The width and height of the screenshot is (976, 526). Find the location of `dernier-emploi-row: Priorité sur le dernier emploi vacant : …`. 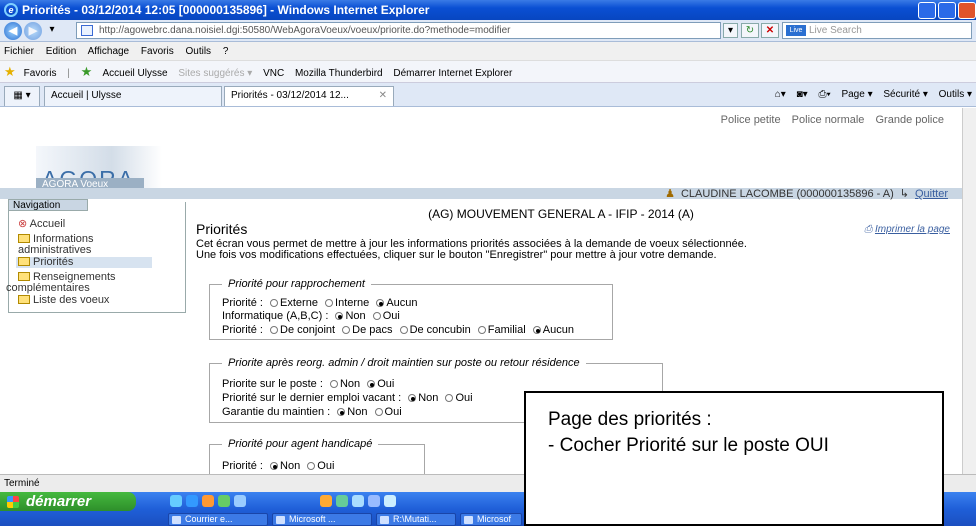

dernier-emploi-row: Priorité sur le dernier emploi vacant : … is located at coordinates (347, 398).